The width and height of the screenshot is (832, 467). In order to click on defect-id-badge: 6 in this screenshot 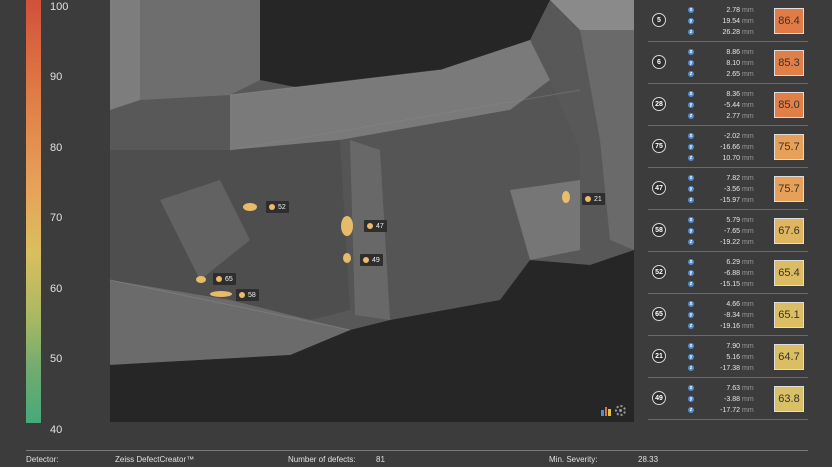, I will do `click(659, 62)`.